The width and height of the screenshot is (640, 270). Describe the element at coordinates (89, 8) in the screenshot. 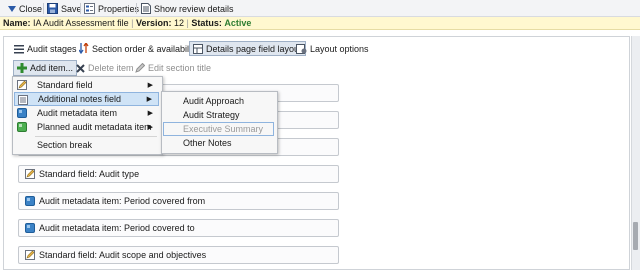

I see `properties-icon` at that location.